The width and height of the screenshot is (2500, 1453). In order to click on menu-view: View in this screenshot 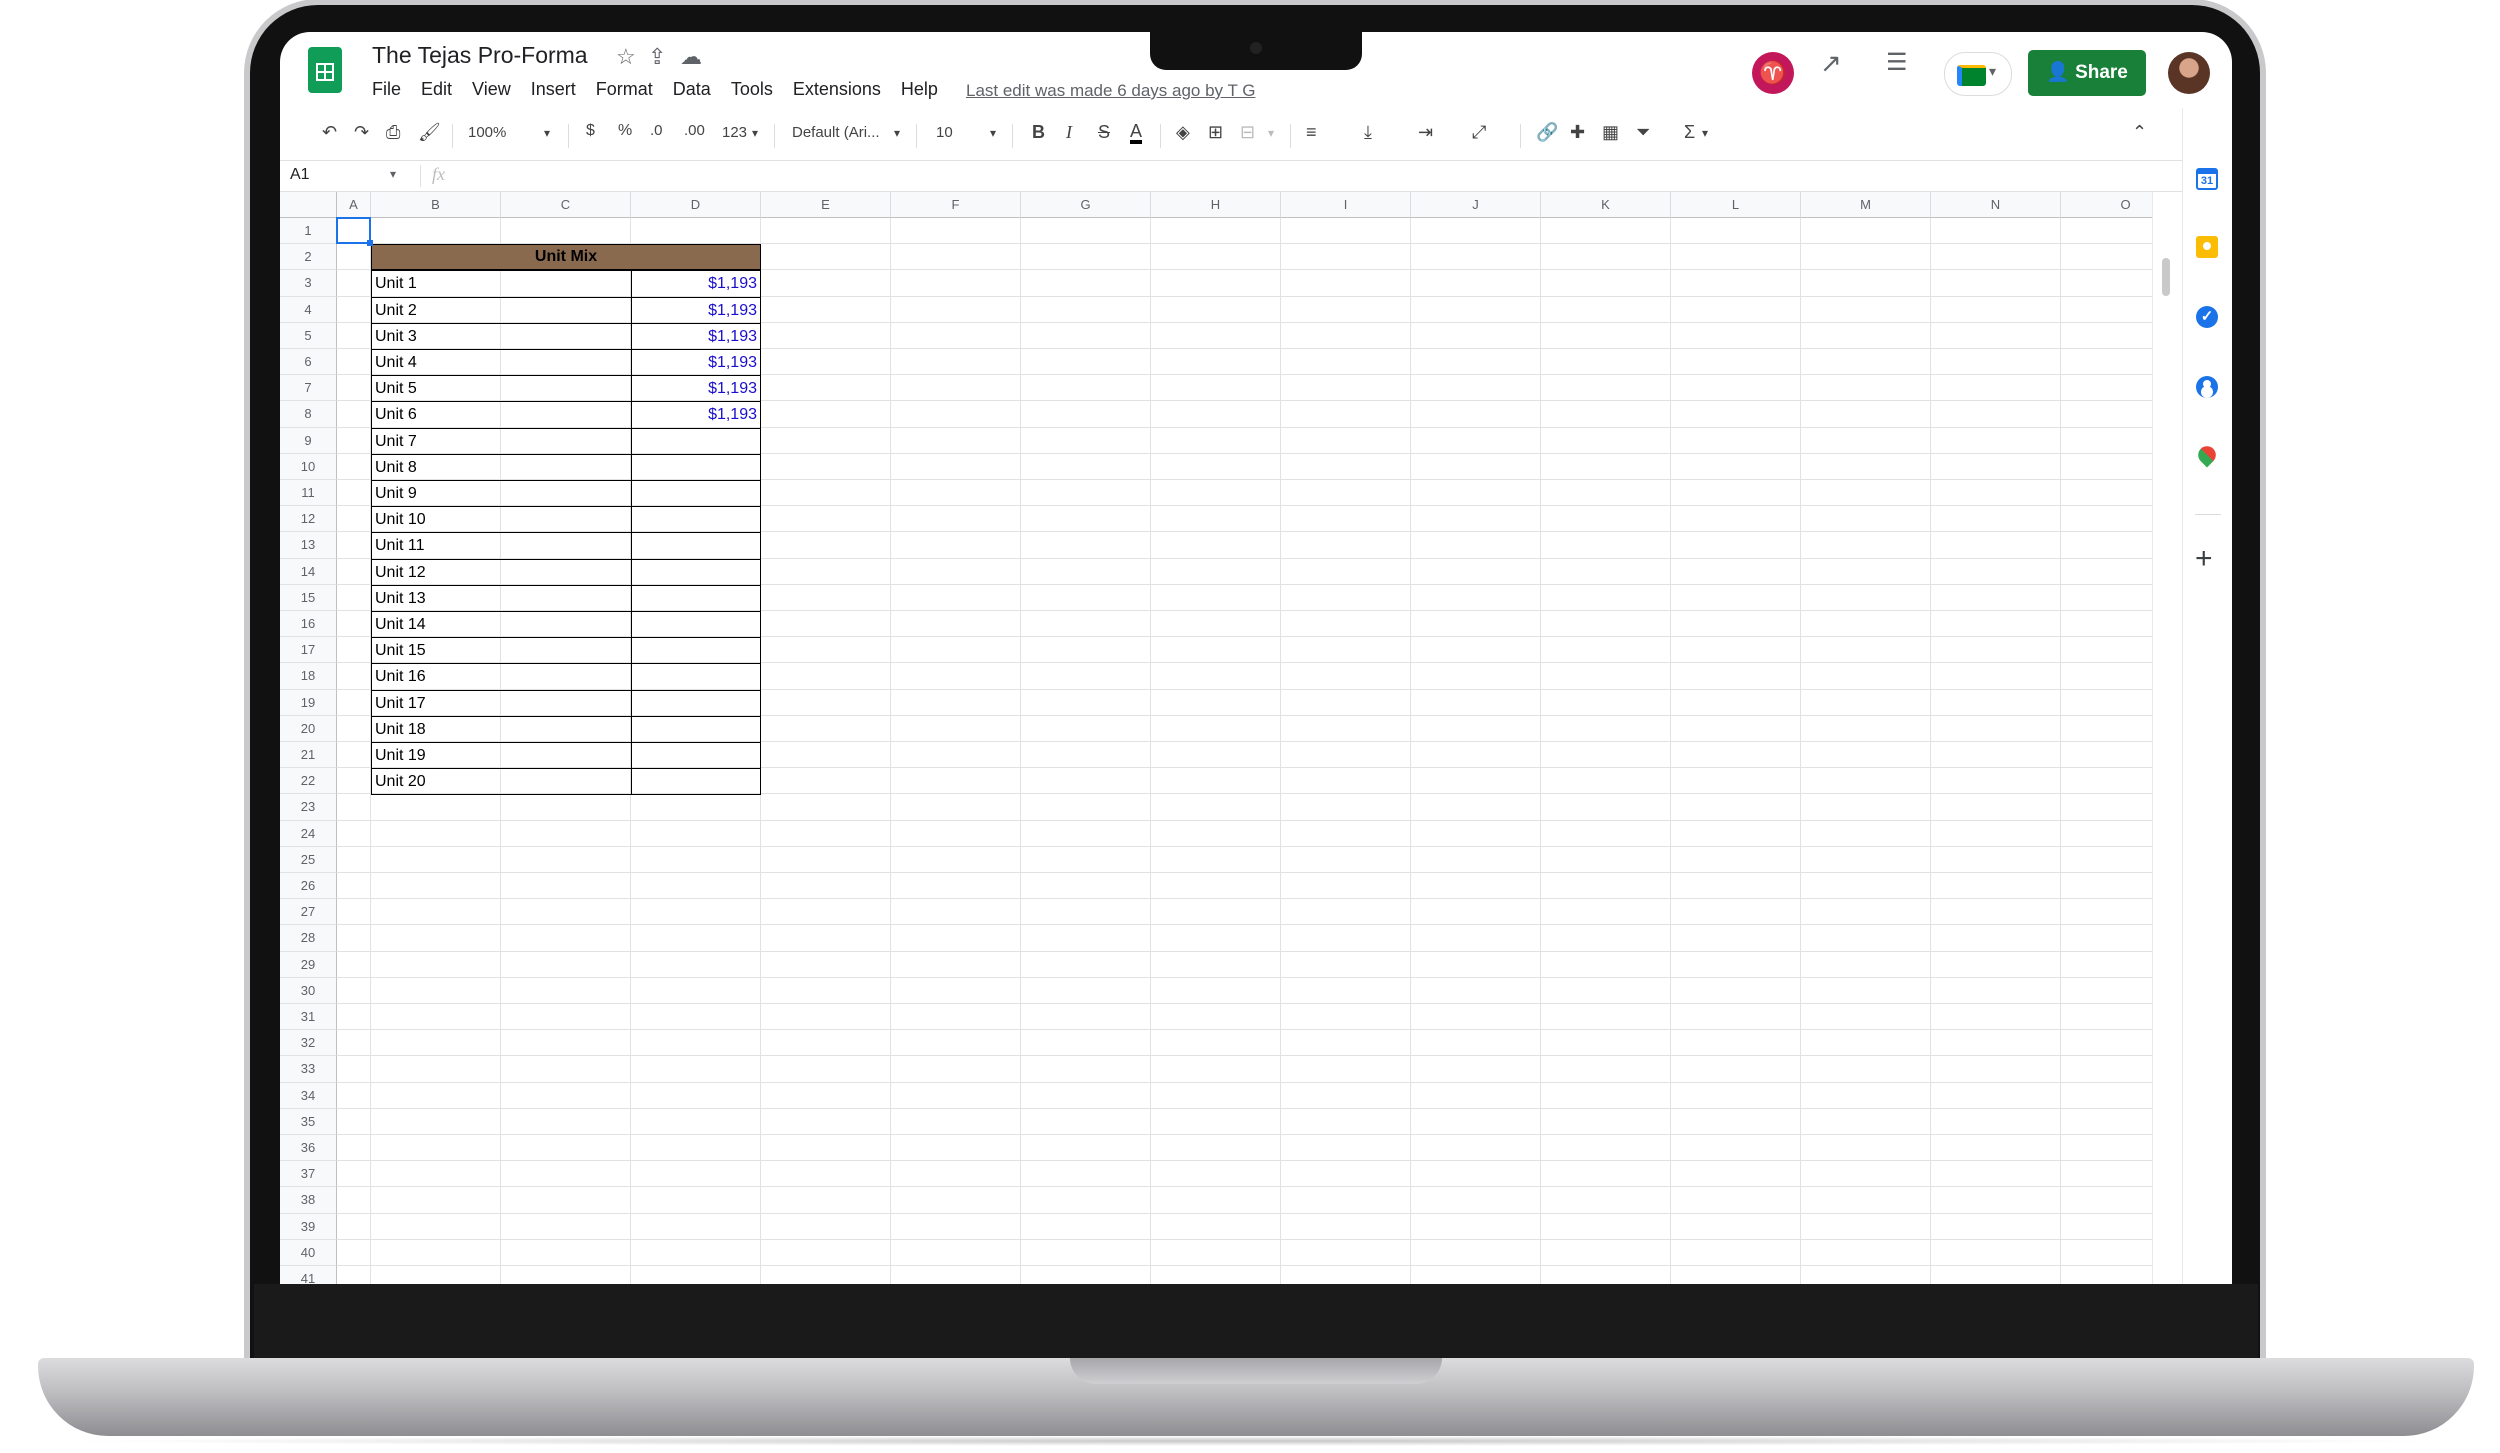, I will do `click(491, 91)`.